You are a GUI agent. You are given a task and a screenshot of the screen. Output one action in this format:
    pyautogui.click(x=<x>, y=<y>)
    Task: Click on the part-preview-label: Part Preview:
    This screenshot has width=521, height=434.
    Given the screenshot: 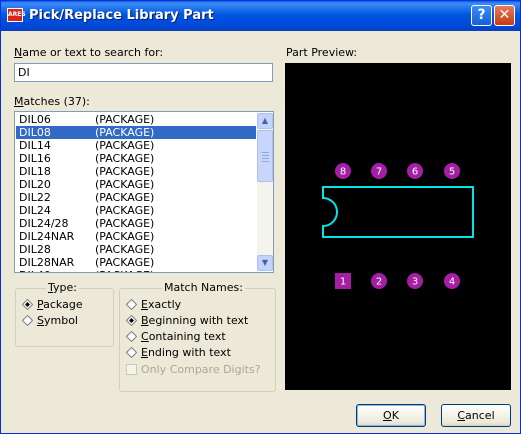 What is the action you would take?
    pyautogui.click(x=322, y=52)
    